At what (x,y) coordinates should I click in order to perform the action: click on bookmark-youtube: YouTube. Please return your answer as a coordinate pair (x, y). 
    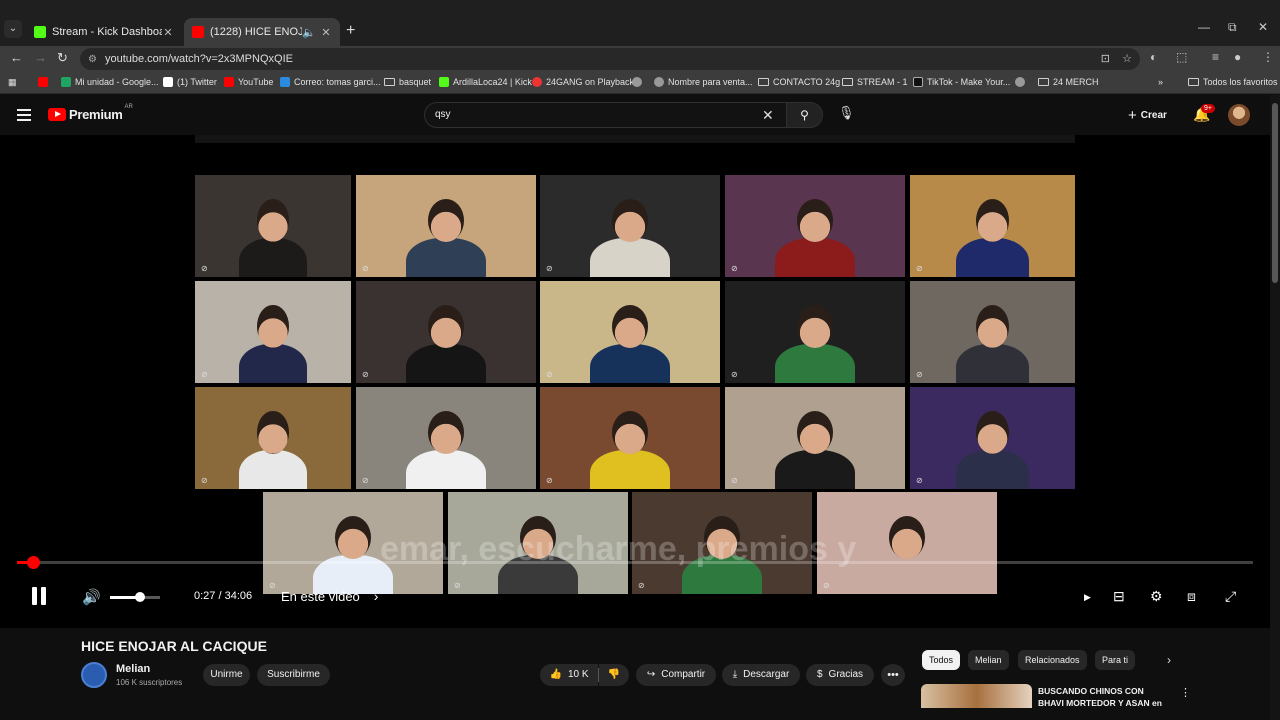
    Looking at the image, I should click on (248, 82).